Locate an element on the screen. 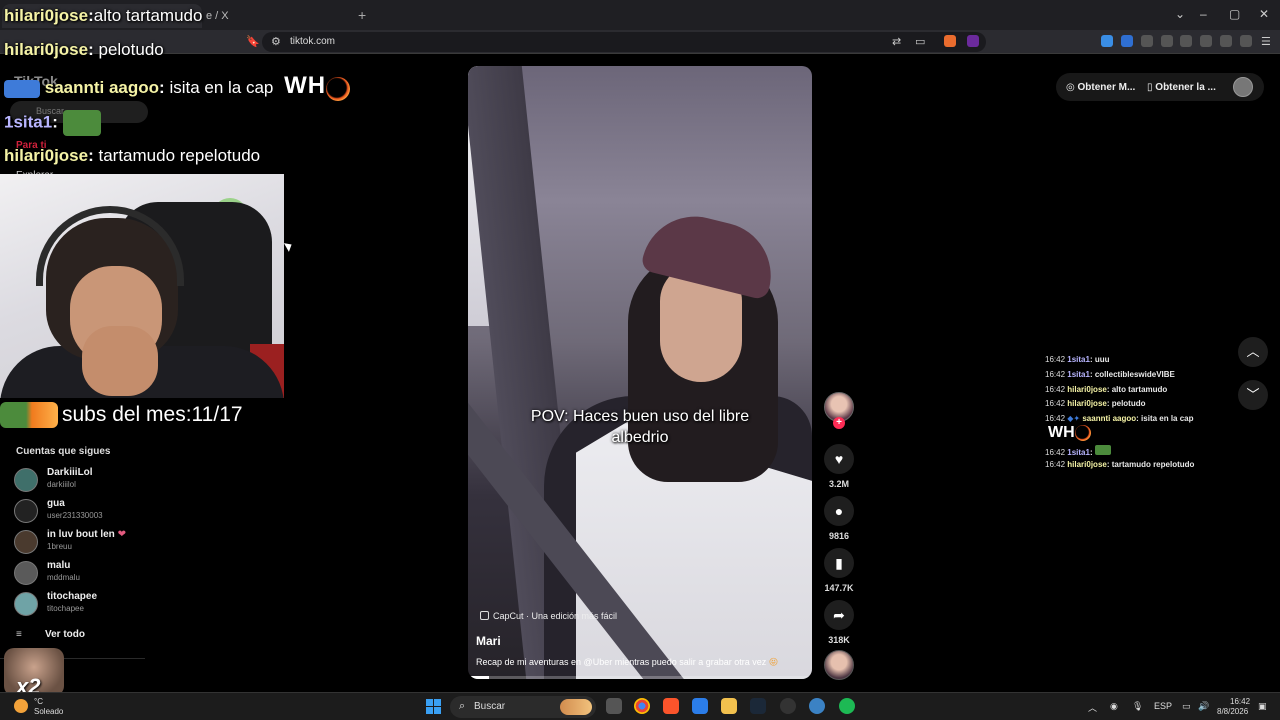  following-item: gua user231330003 is located at coordinates (114, 511).